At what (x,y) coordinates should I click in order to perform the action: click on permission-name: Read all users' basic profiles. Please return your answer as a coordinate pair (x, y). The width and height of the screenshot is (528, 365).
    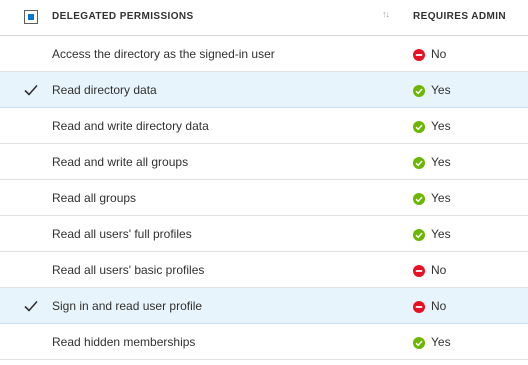
    Looking at the image, I should click on (128, 270).